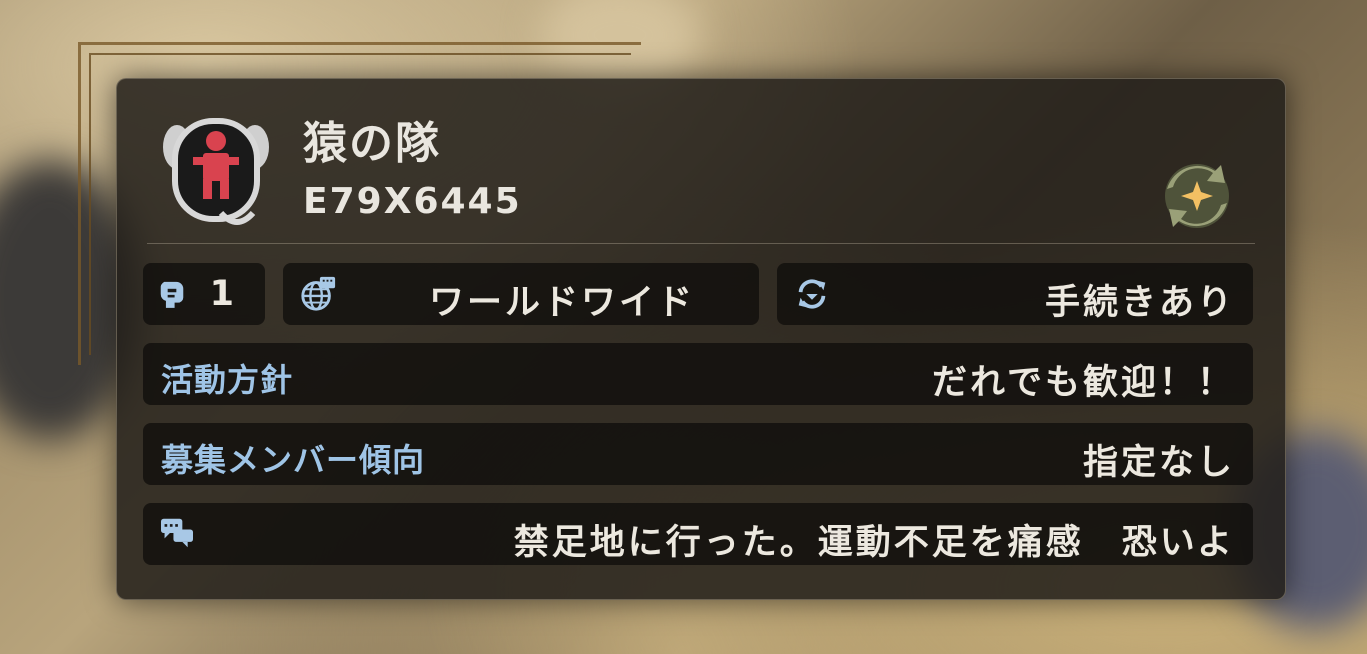 This screenshot has width=1367, height=654. I want to click on join-type-cell: 手続きあり, so click(1015, 294).